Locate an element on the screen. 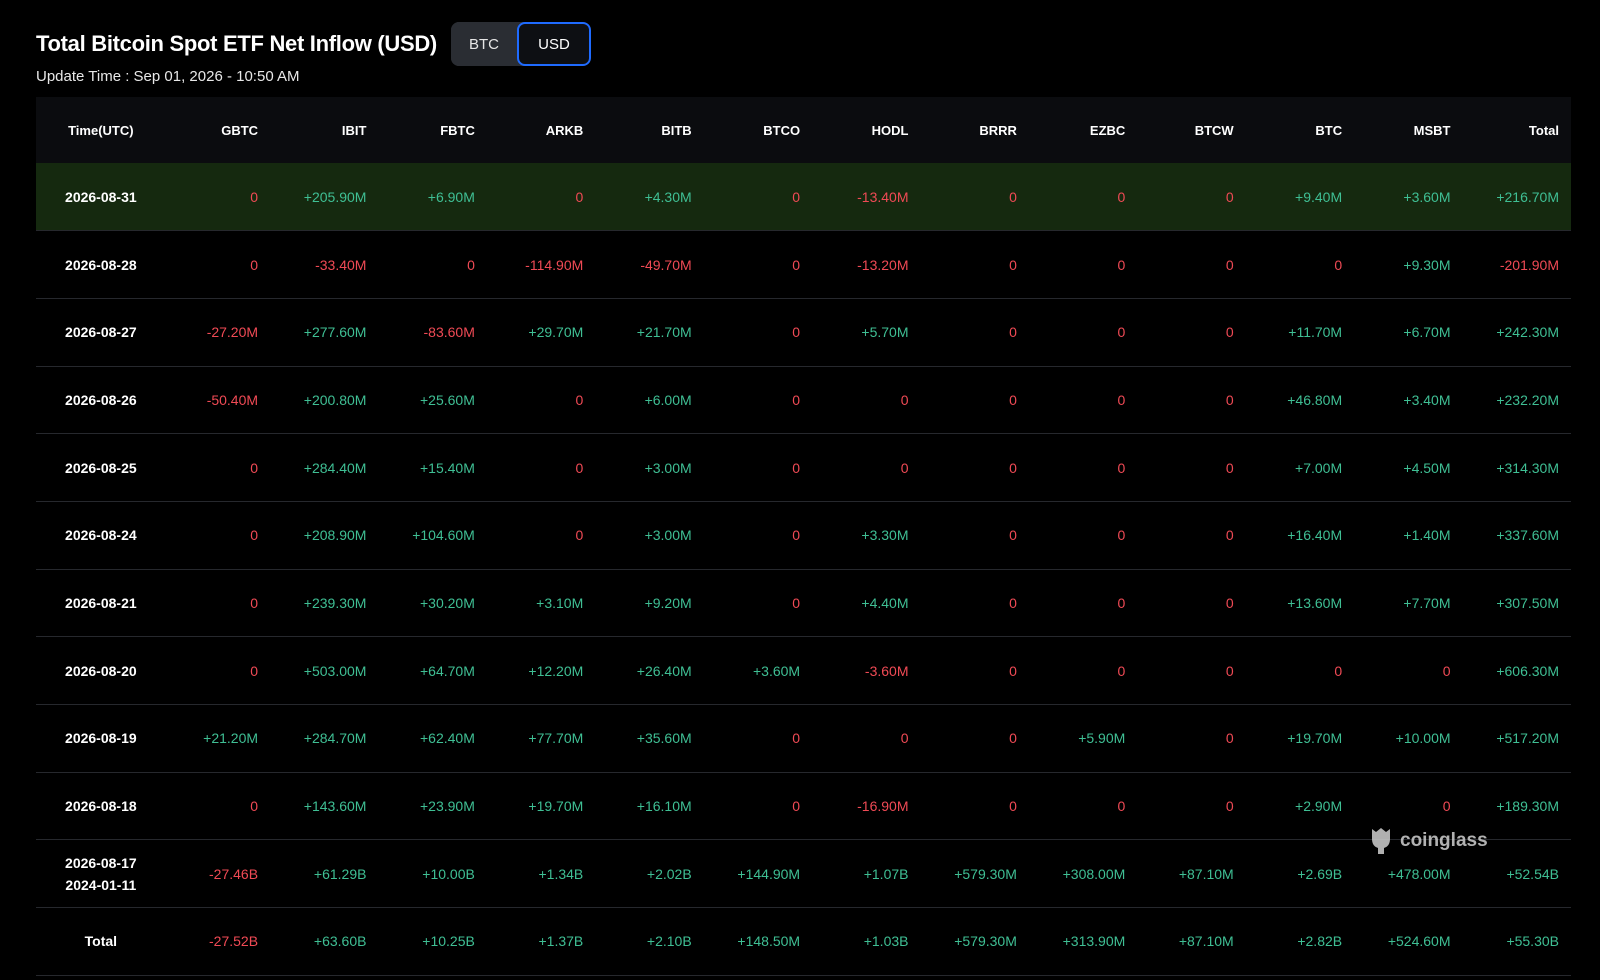  flow-cell: +148.50M is located at coordinates (769, 941).